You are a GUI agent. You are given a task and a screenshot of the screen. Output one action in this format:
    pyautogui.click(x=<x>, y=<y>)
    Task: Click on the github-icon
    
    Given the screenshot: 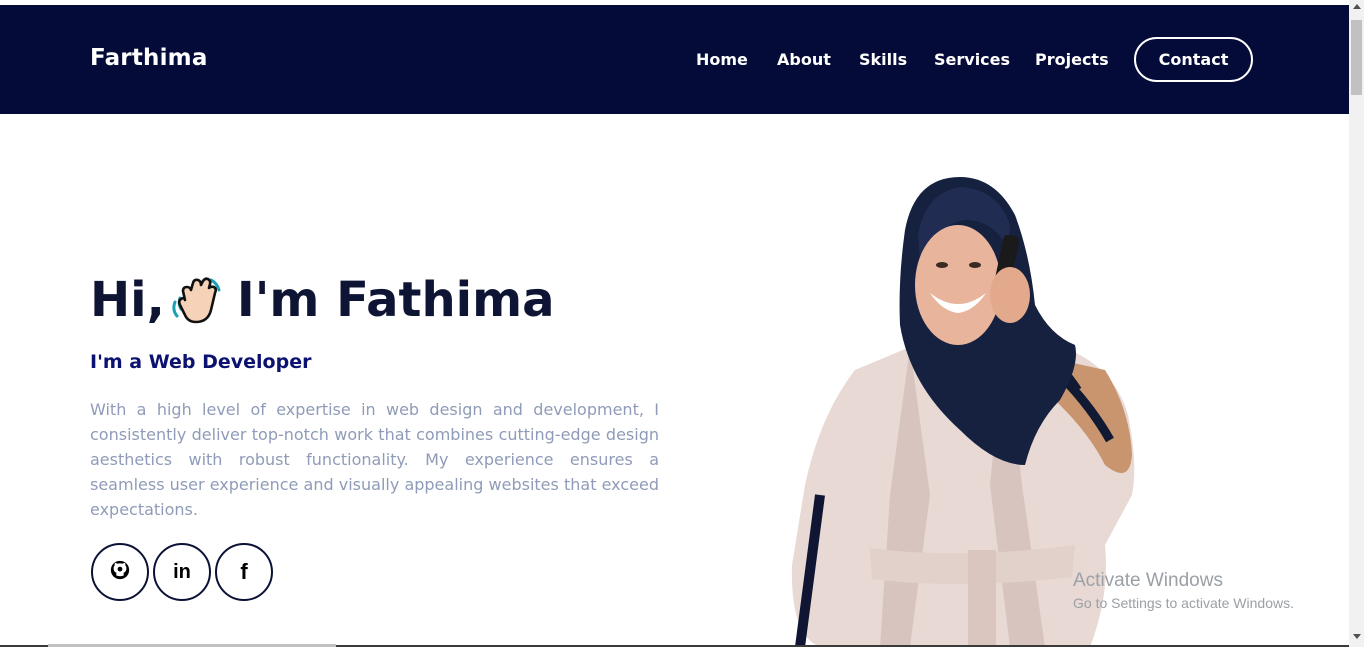 What is the action you would take?
    pyautogui.click(x=120, y=572)
    